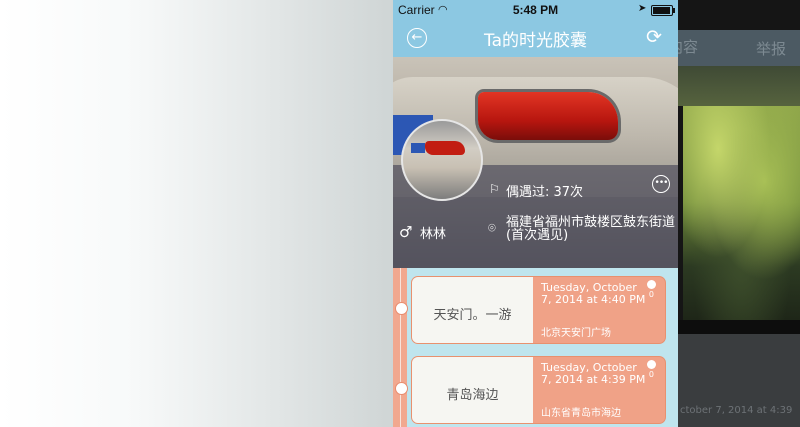 This screenshot has height=427, width=800. What do you see at coordinates (492, 228) in the screenshot?
I see `location-pin-icon: ⌾` at bounding box center [492, 228].